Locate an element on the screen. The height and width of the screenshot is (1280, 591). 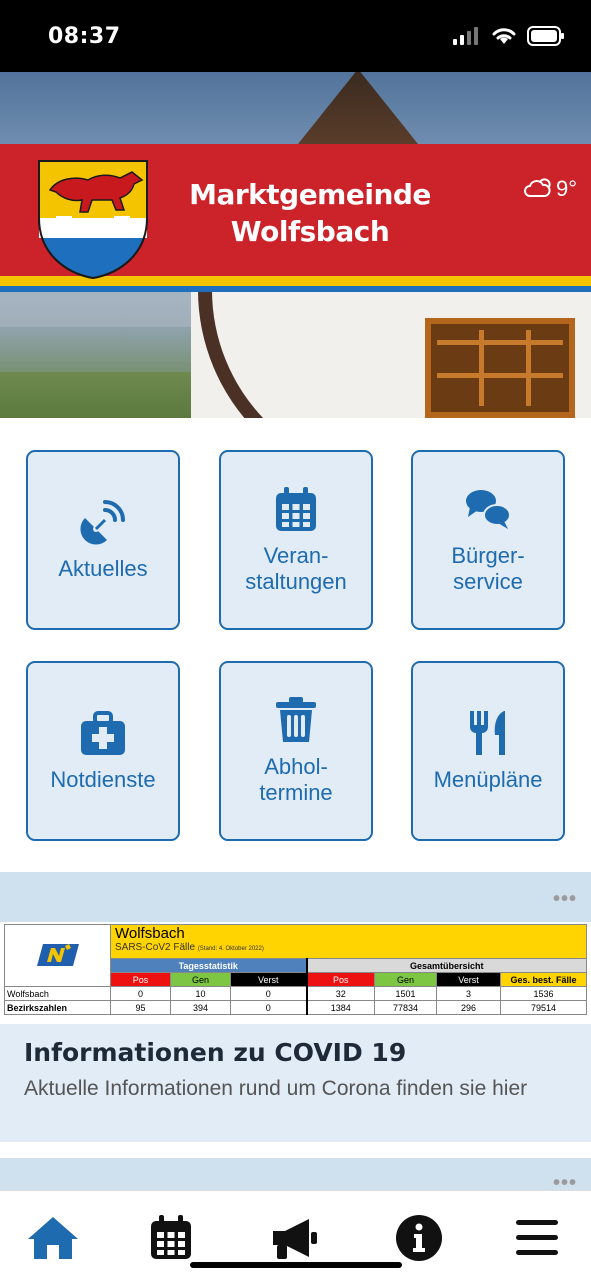
battery-icon is located at coordinates (545, 36).